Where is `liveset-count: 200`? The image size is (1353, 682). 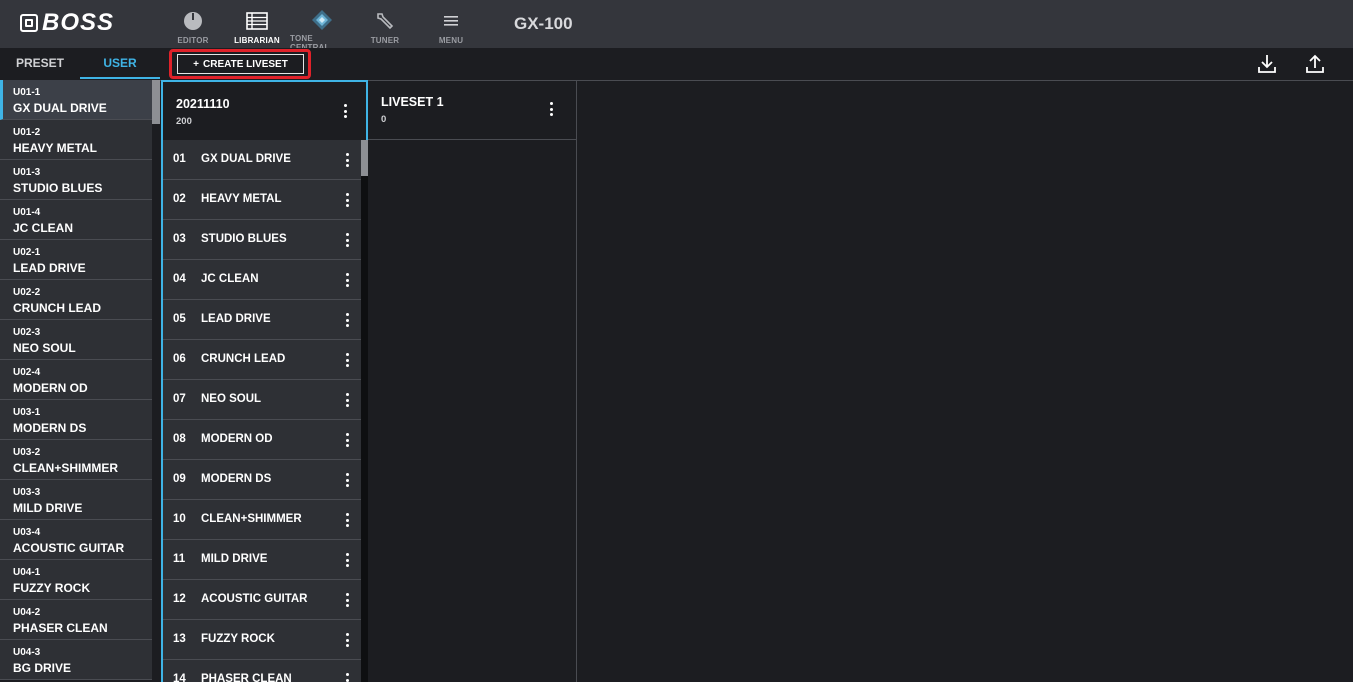
liveset-count: 200 is located at coordinates (184, 121).